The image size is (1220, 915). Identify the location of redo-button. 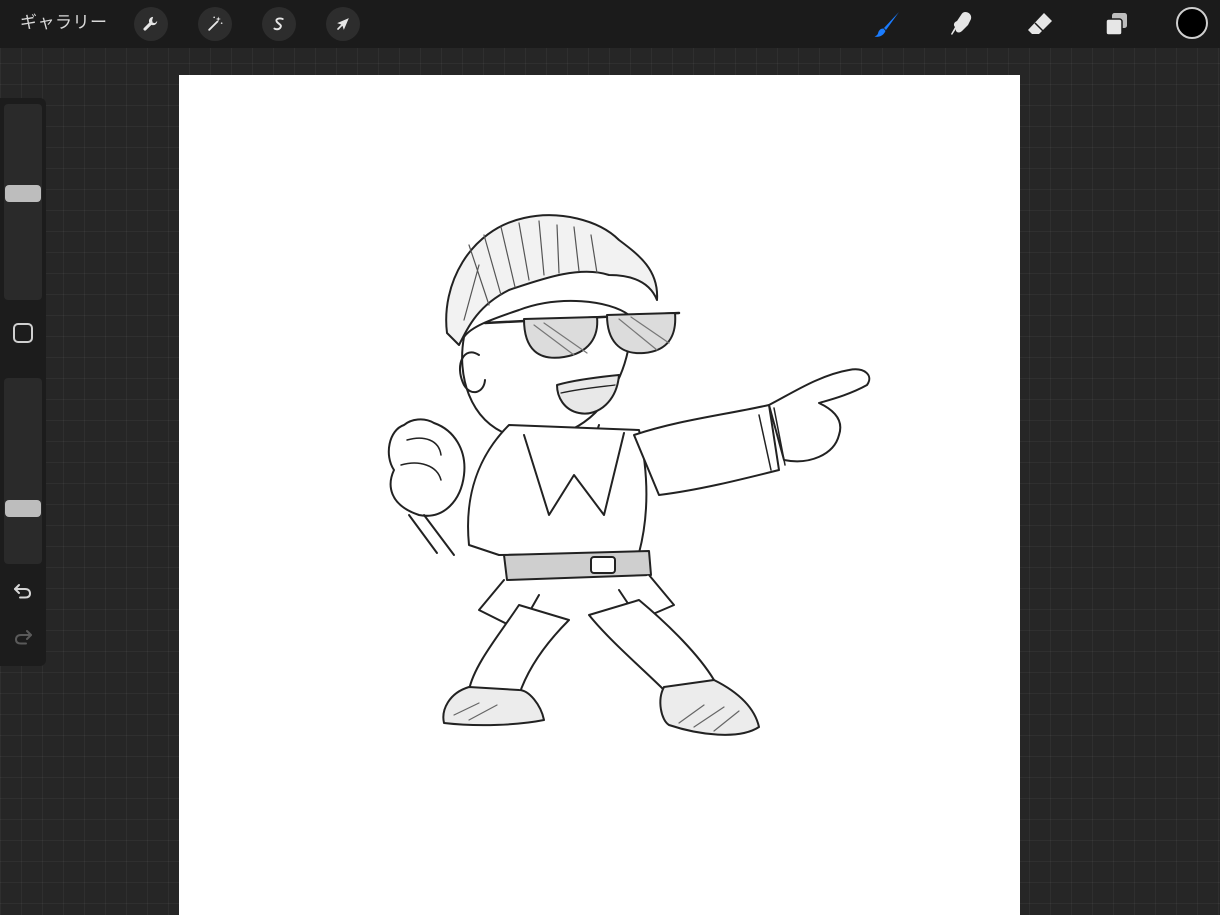
(23, 637).